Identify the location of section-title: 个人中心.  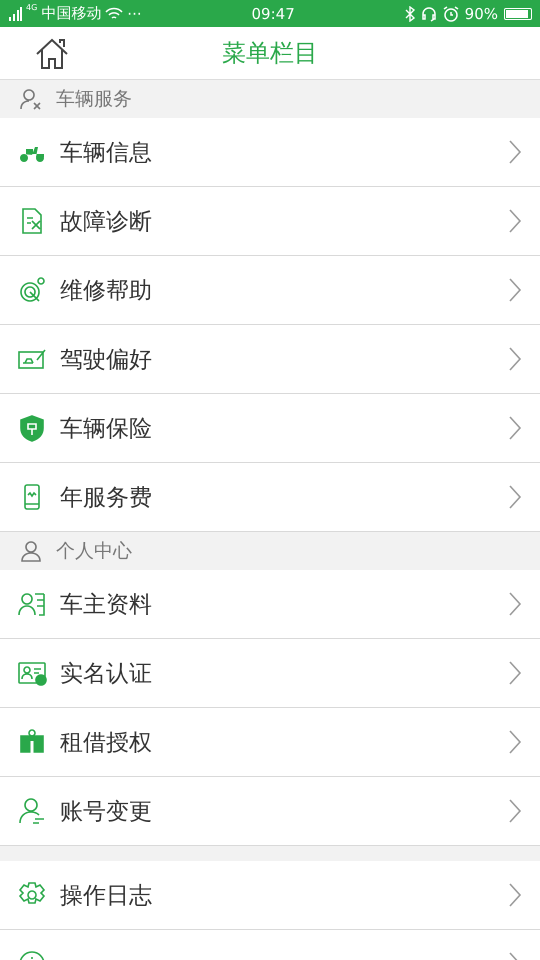
(94, 551).